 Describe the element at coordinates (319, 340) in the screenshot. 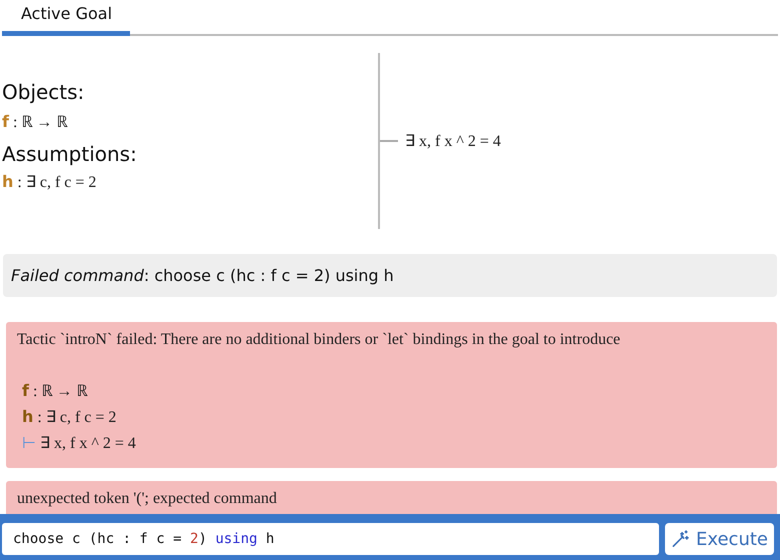

I see `error-text: Tactic `introN` failed: There are no additional binders or `let` bindings in the goal to introduce` at that location.